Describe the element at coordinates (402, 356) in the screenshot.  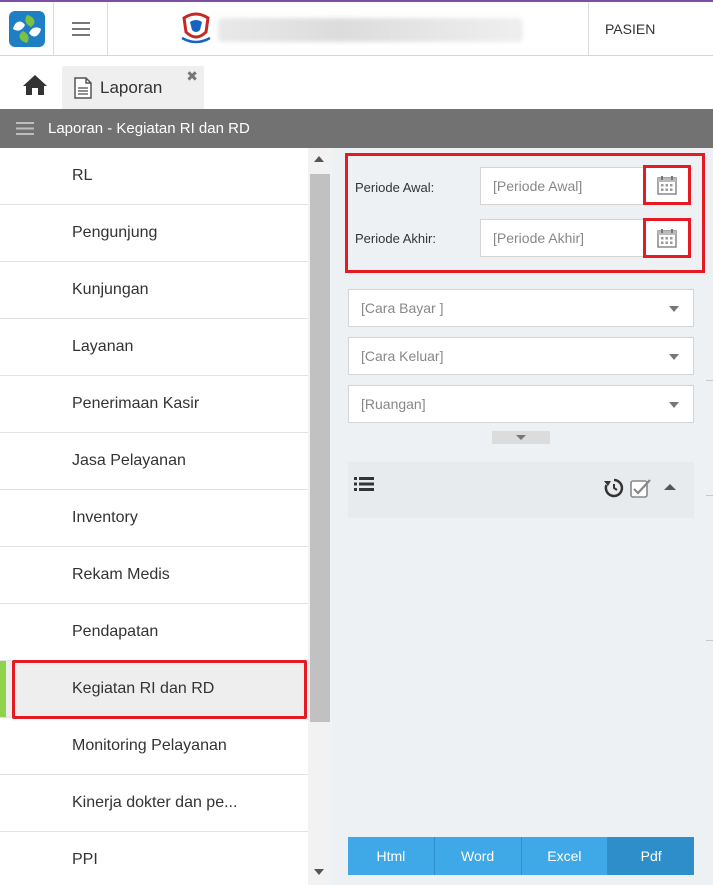
I see `cara-keluar-value: [Cara Keluar]` at that location.